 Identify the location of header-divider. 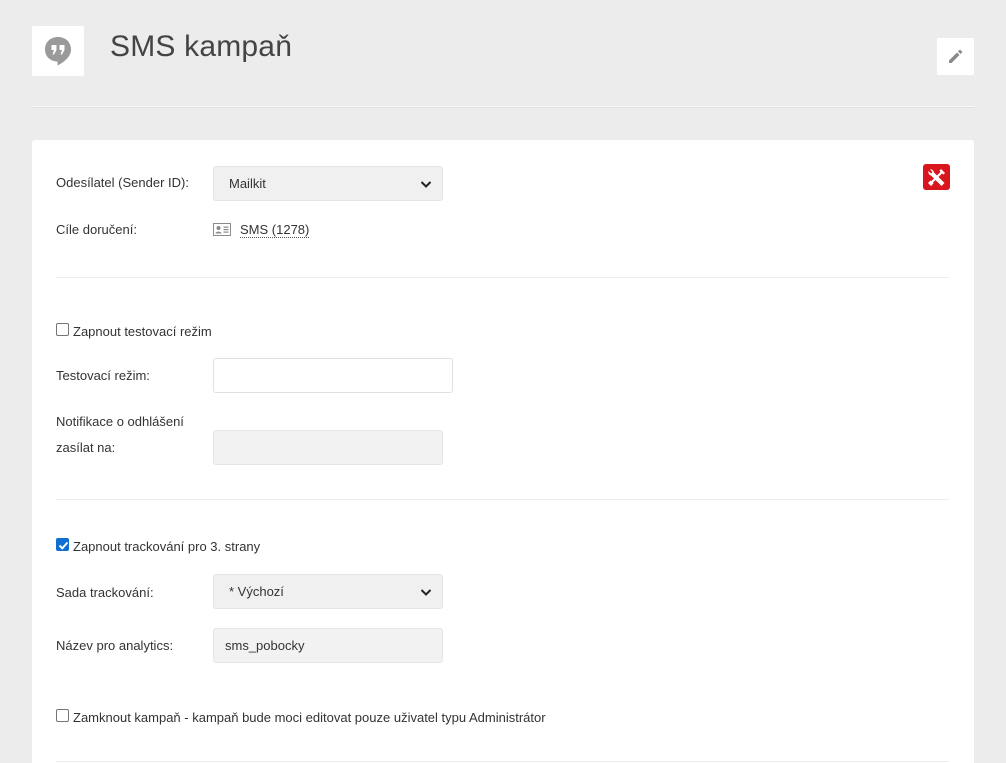
(503, 107).